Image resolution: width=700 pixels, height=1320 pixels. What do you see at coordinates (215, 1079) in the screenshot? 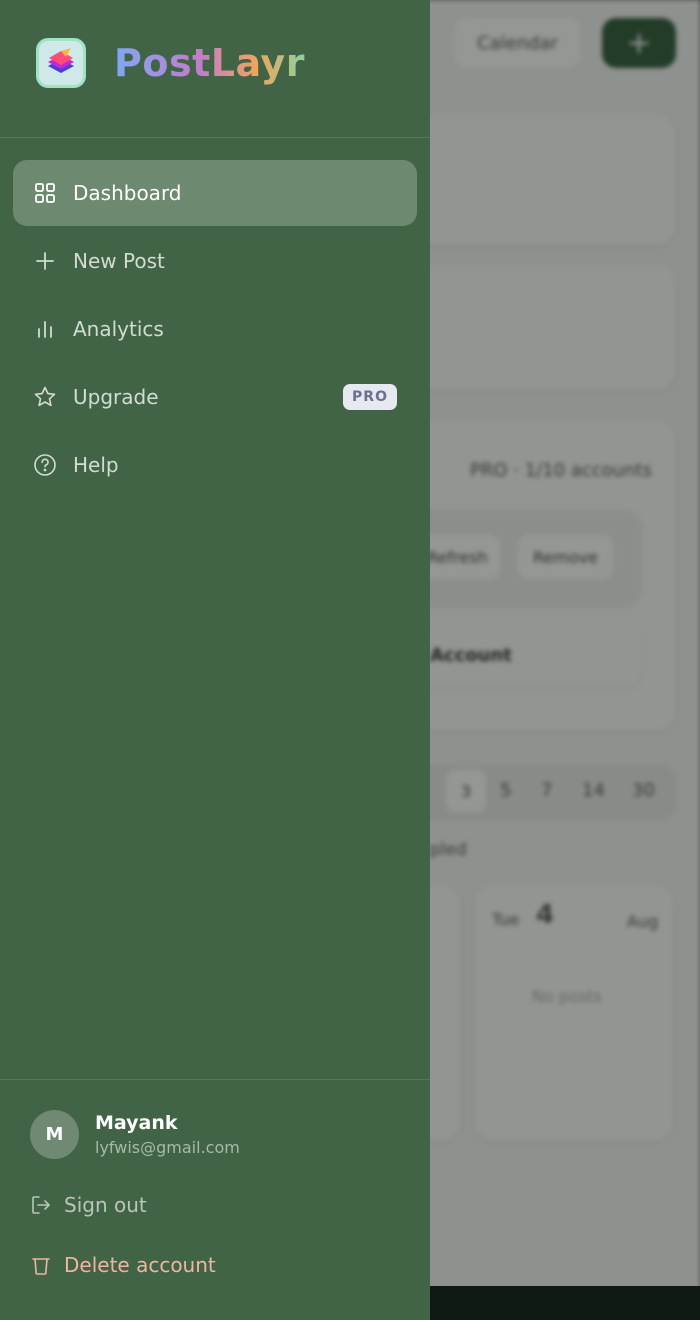
I see `footer-divider` at bounding box center [215, 1079].